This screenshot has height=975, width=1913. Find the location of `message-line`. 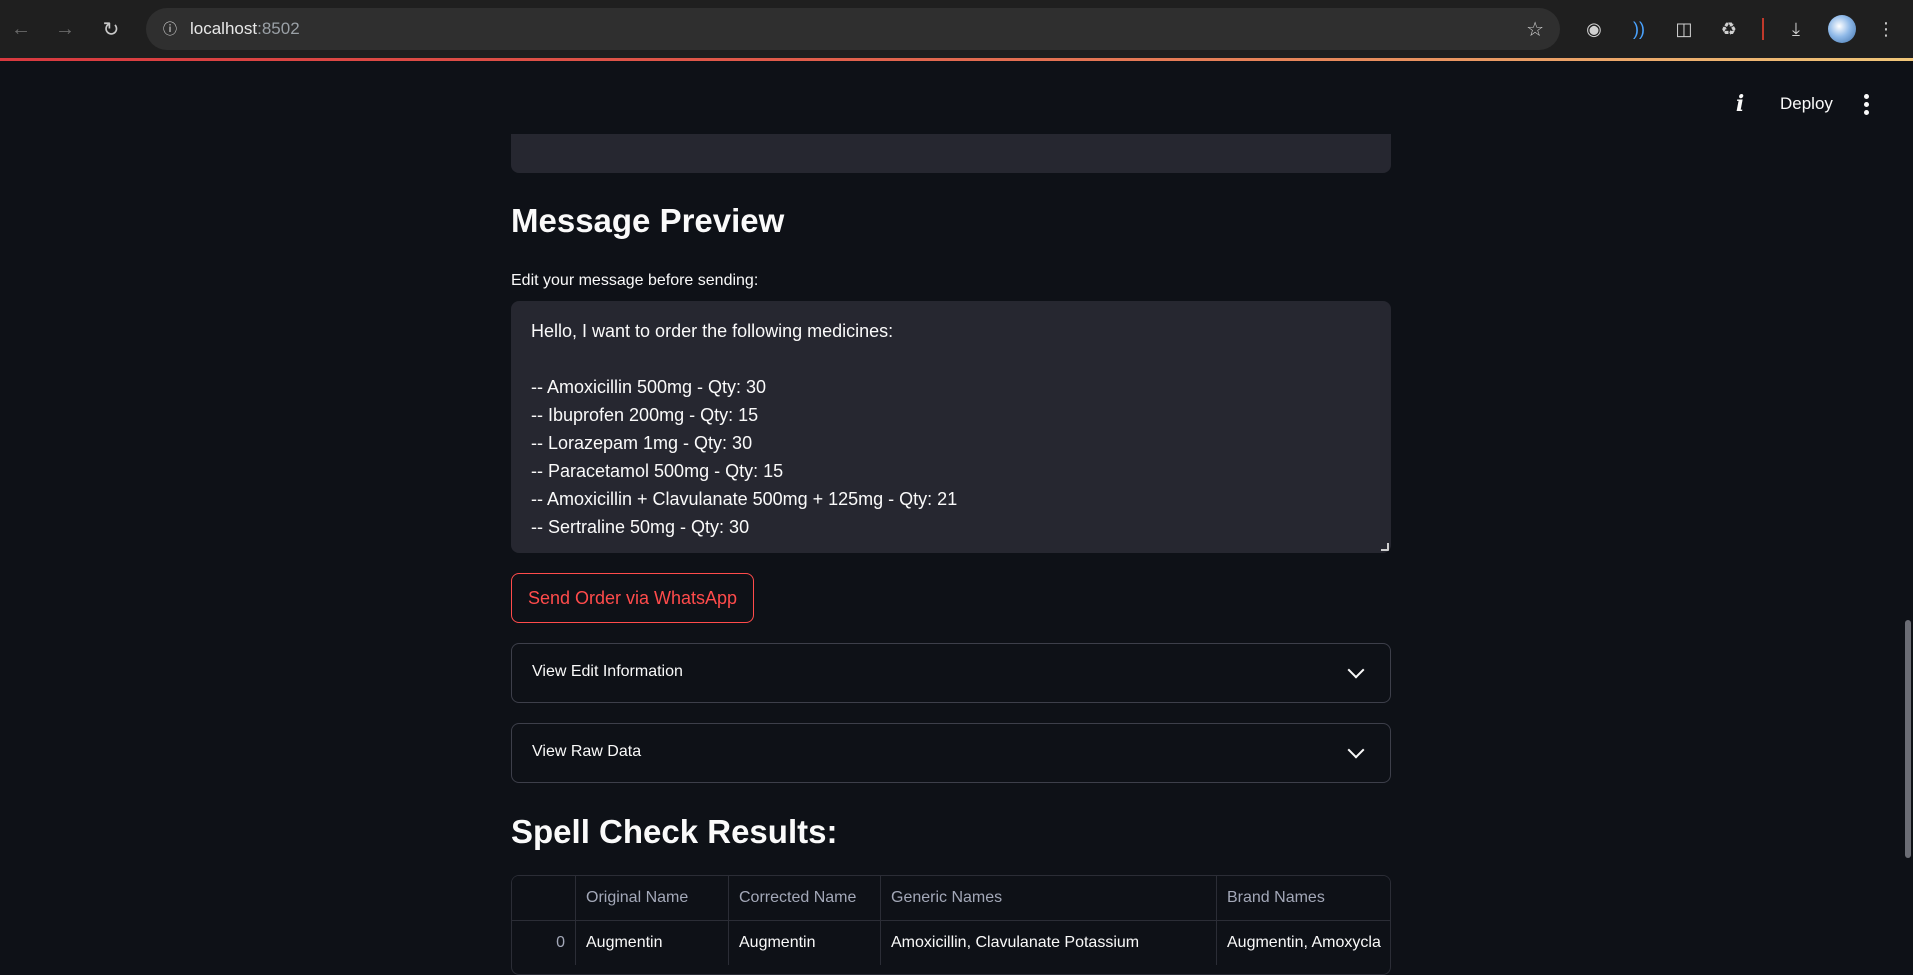

message-line is located at coordinates (951, 359).